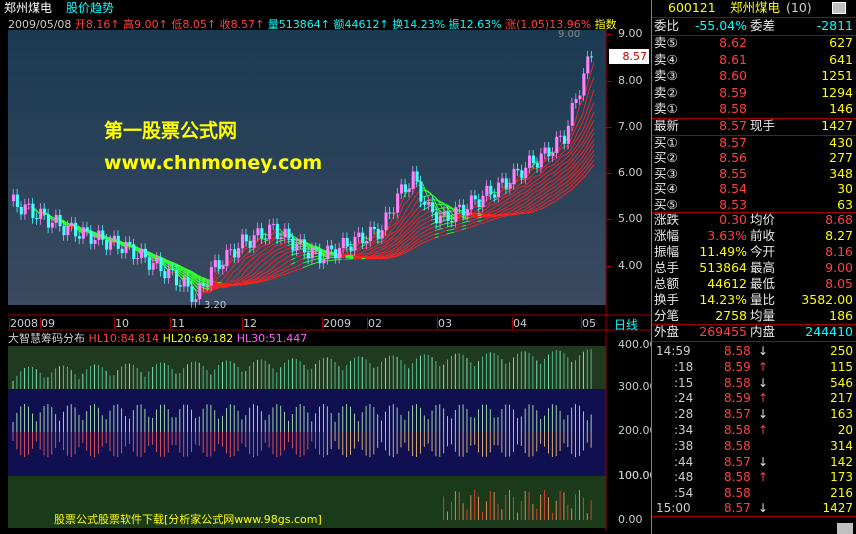 This screenshot has height=534, width=856. Describe the element at coordinates (754, 477) in the screenshot. I see `tick-row: :48 8.58 ↑ 173` at that location.